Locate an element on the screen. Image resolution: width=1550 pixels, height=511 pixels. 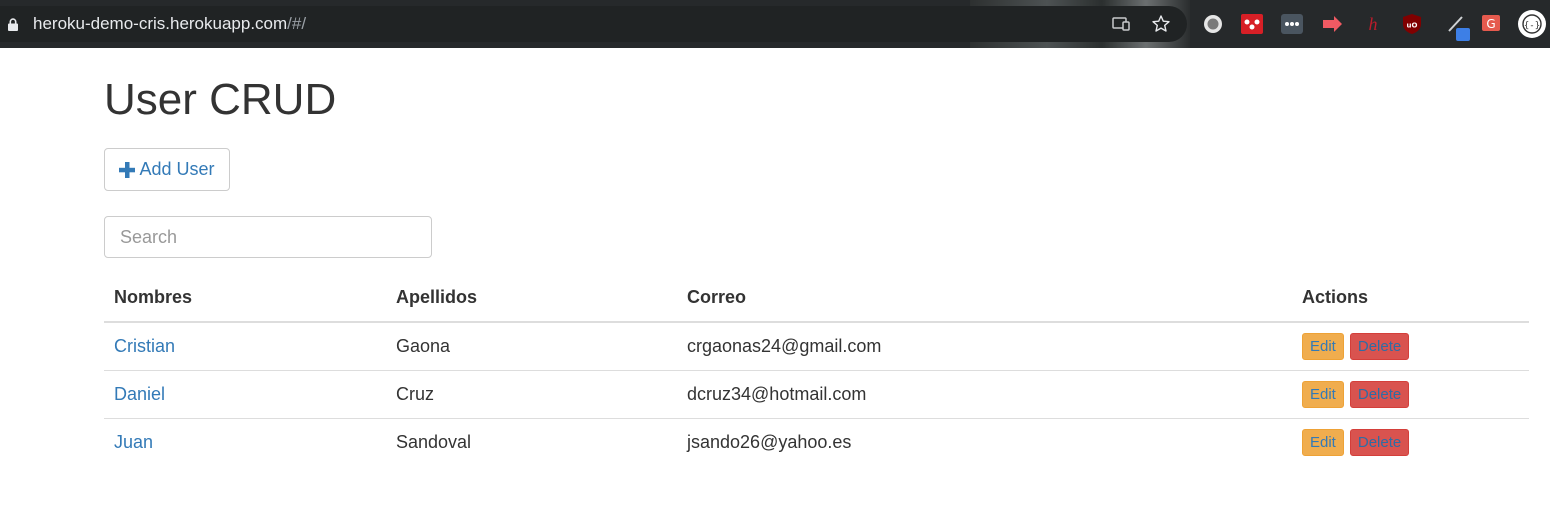
svg-text: G is located at coordinates (1490, 24).